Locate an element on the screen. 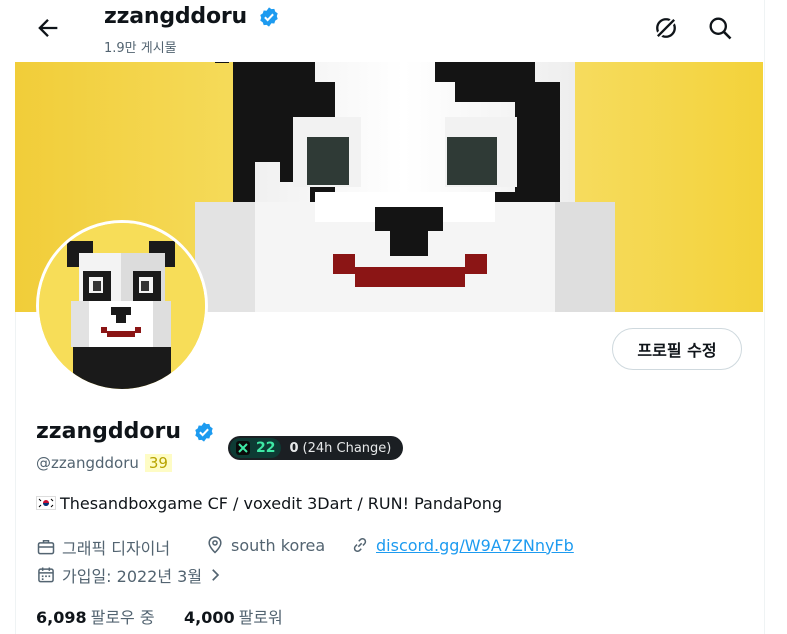 The width and height of the screenshot is (787, 634). location: south korea is located at coordinates (265, 545).